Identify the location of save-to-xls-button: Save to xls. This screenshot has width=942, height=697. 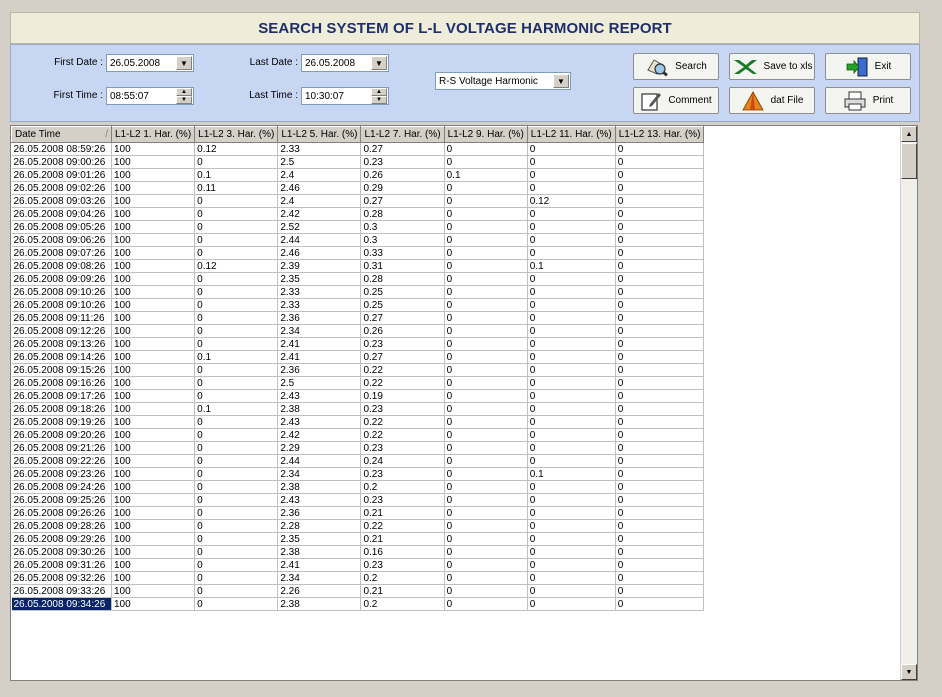
(772, 66).